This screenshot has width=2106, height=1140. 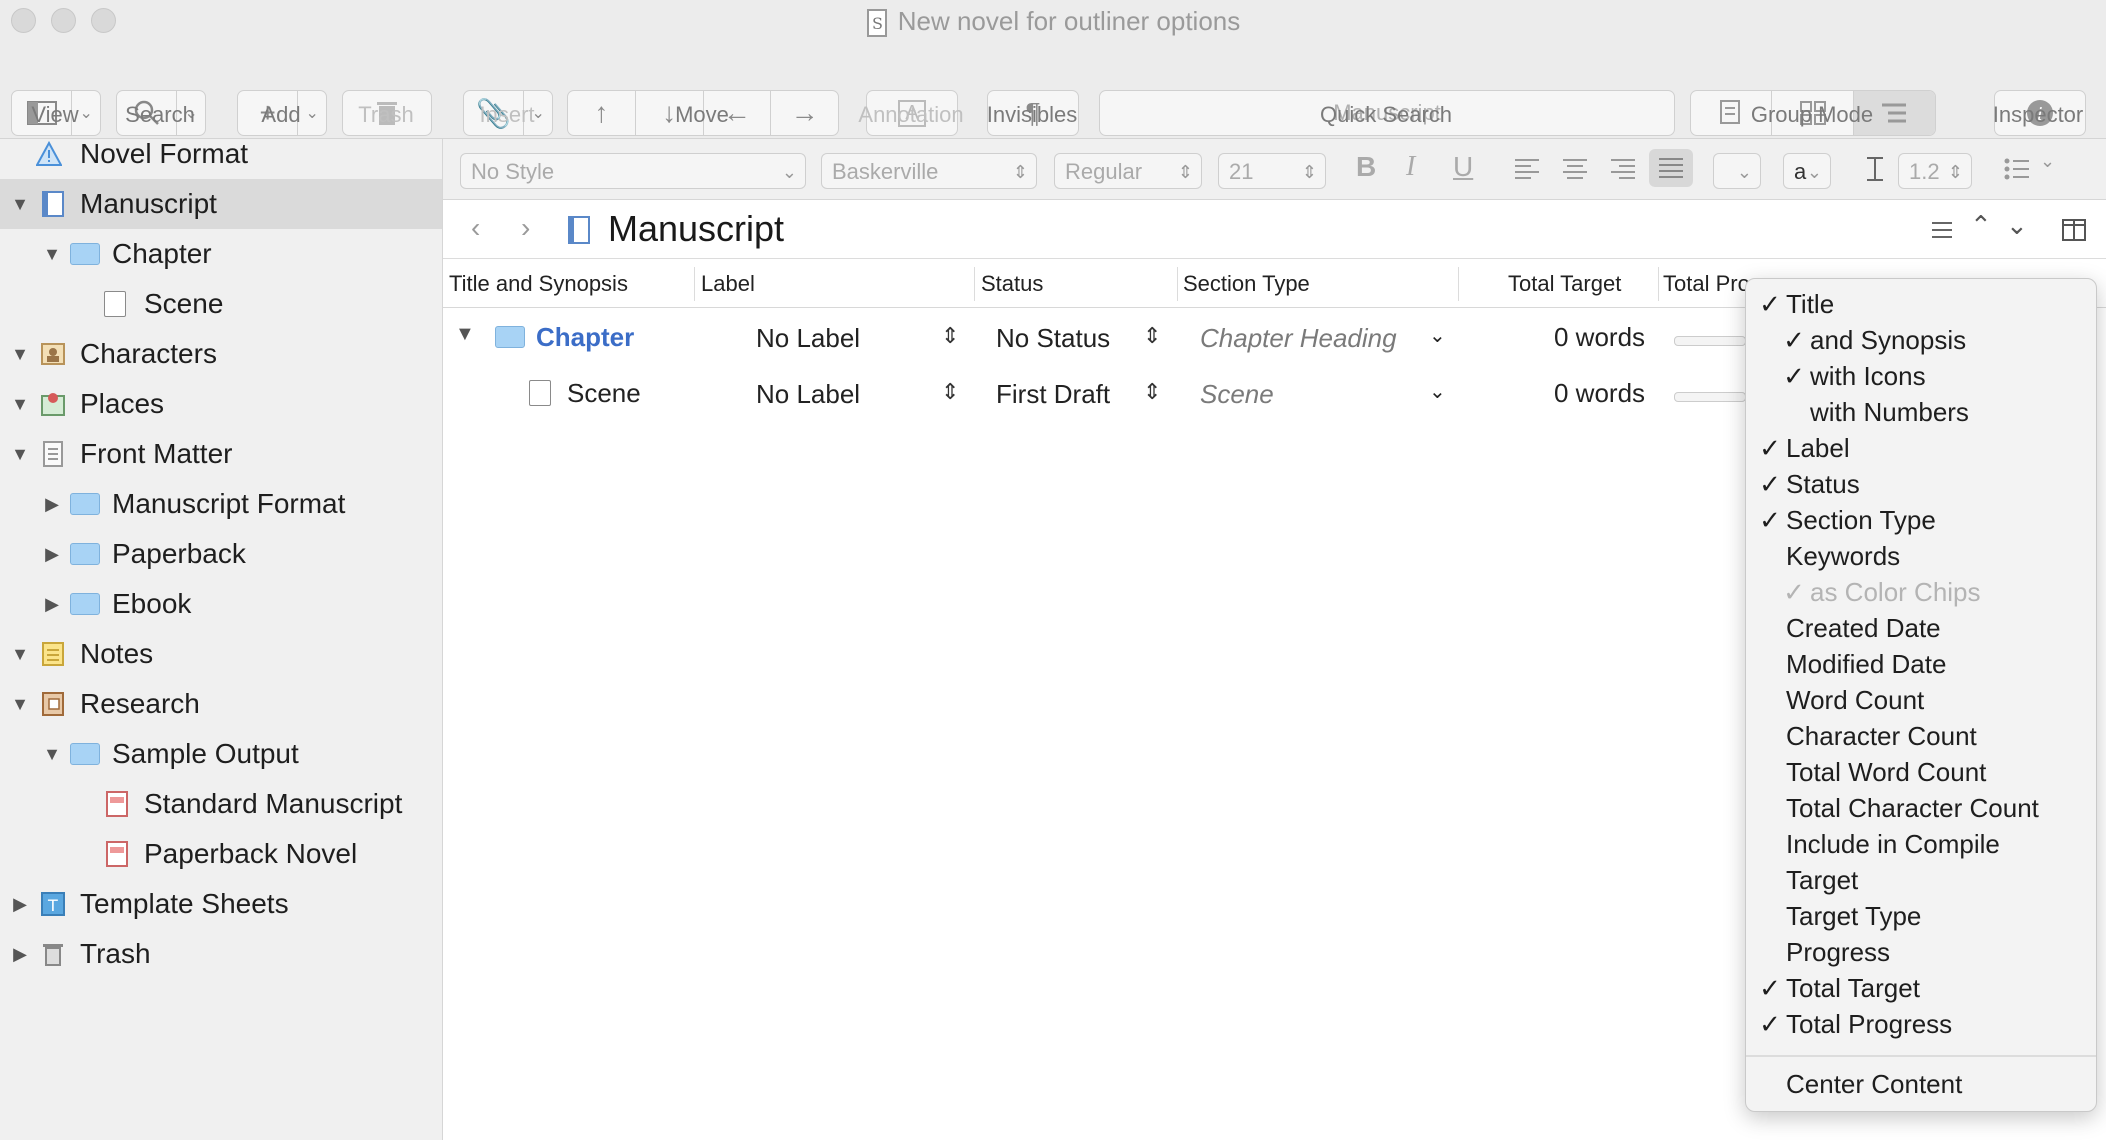 I want to click on font-size-select: 21 ⇕, so click(x=1272, y=171).